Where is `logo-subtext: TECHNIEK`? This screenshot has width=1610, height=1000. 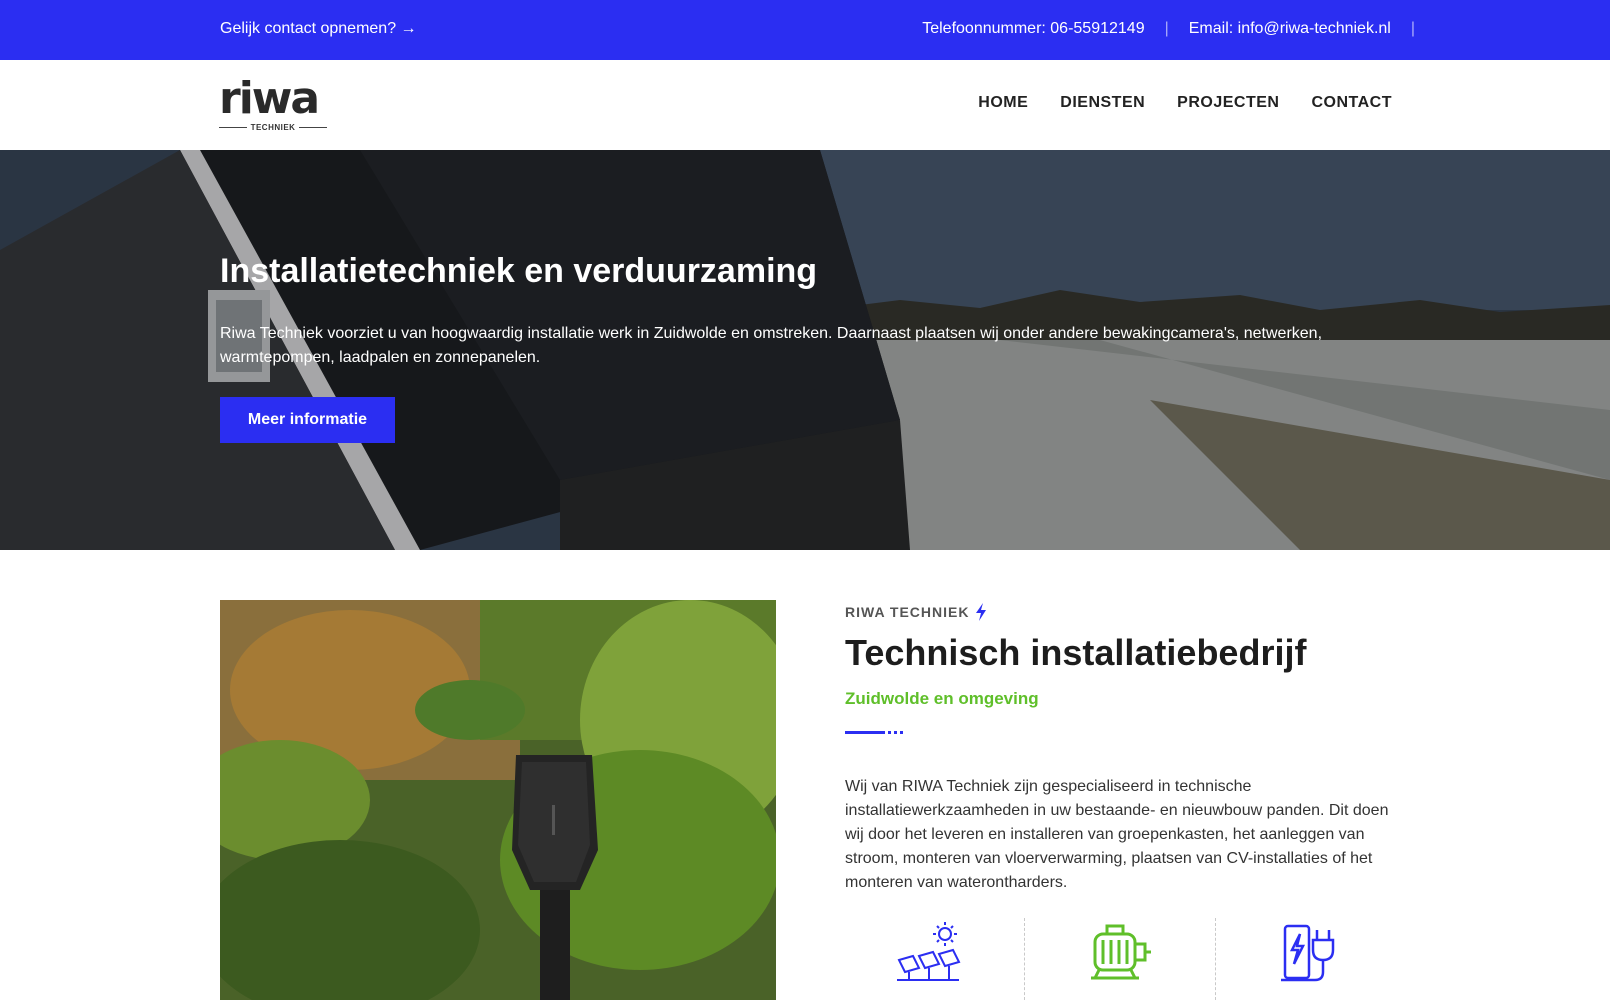
logo-subtext: TECHNIEK is located at coordinates (273, 127).